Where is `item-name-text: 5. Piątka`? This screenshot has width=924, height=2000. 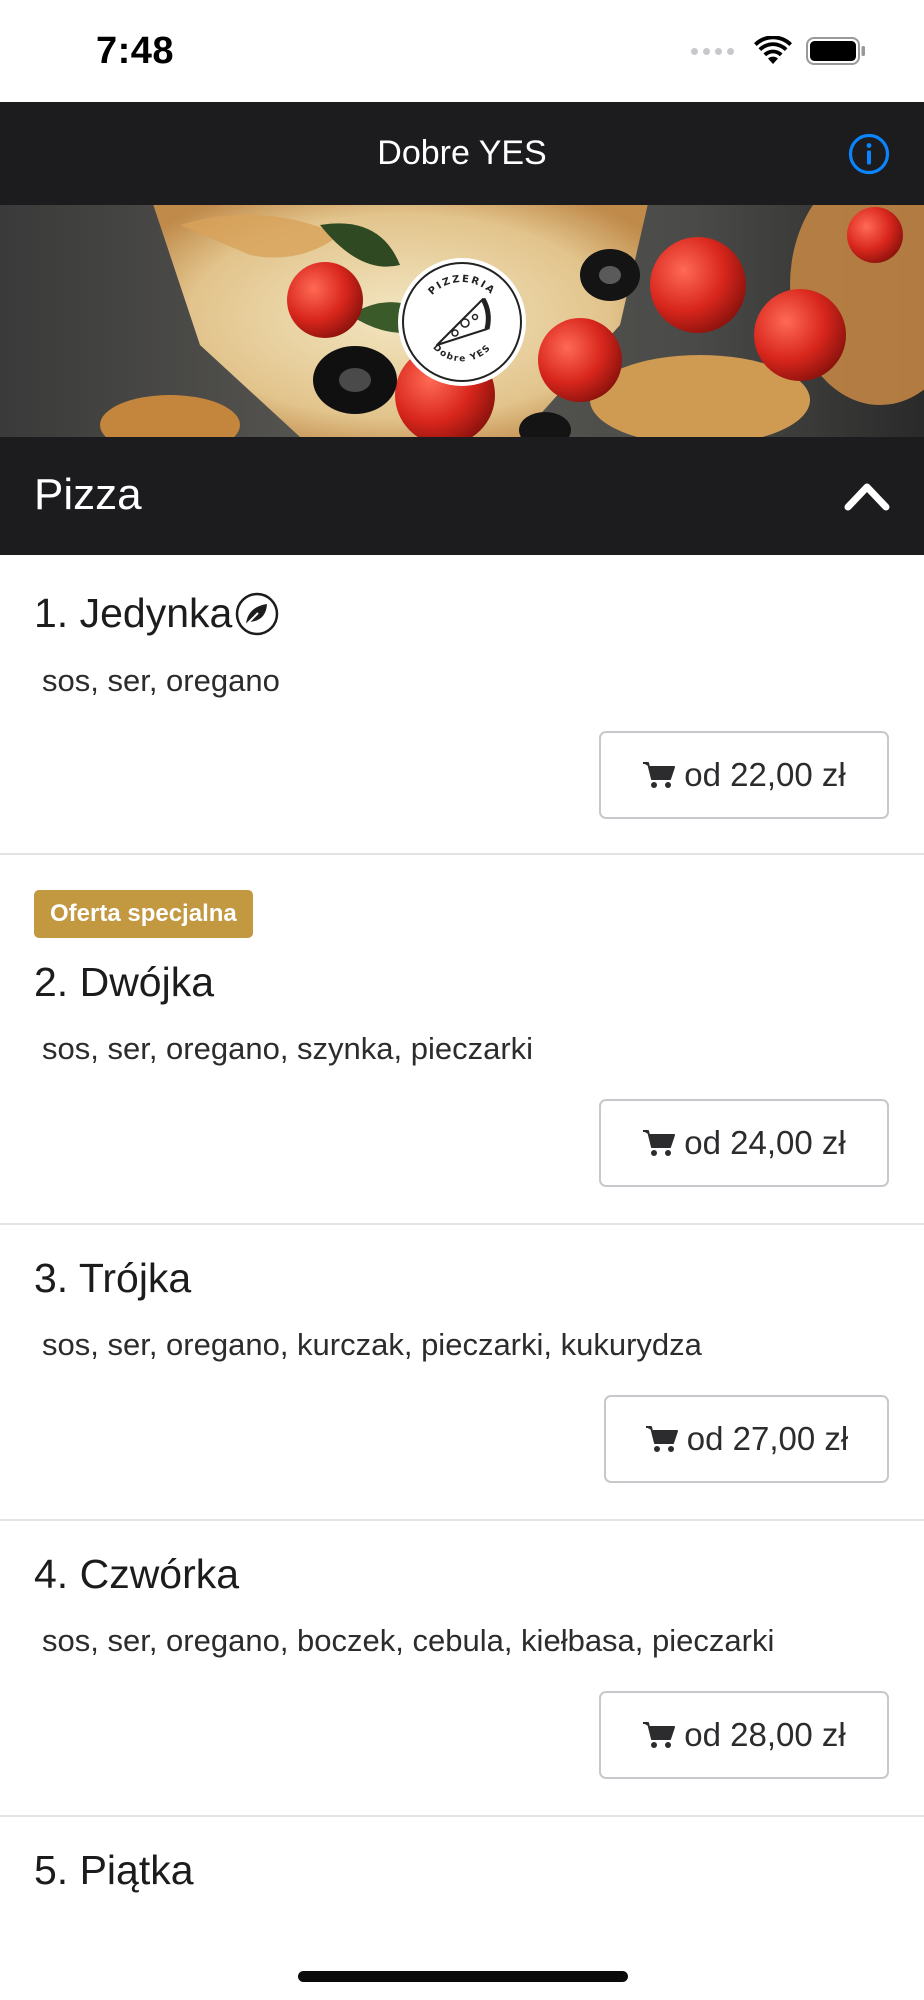 item-name-text: 5. Piątka is located at coordinates (114, 1870).